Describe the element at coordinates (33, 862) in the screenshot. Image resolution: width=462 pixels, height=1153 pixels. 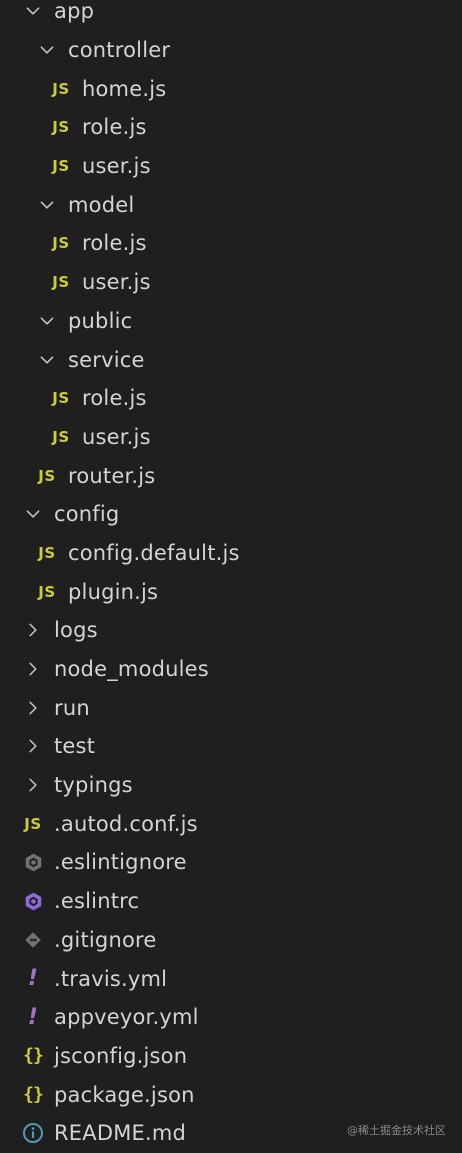
I see `eslint-gray-icon` at that location.